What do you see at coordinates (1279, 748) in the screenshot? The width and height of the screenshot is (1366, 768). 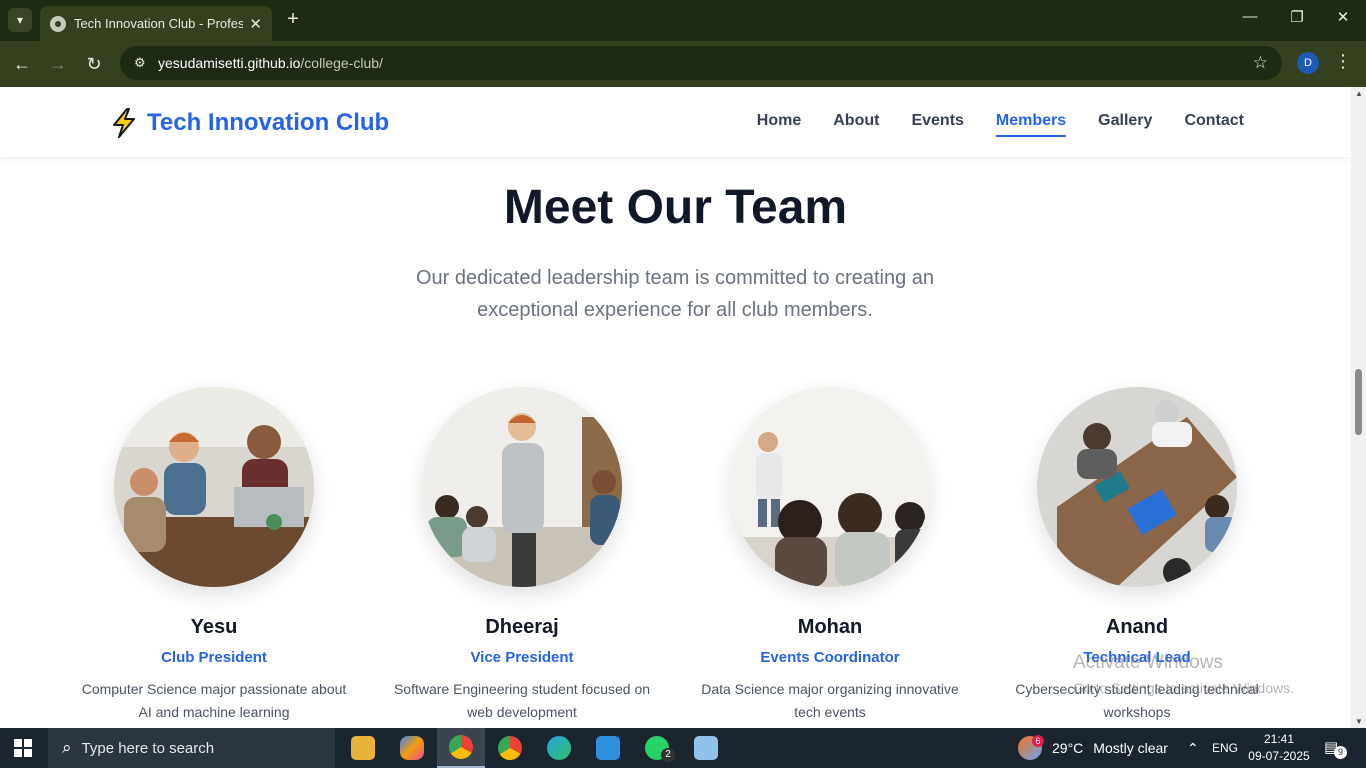 I see `taskbar-clock: 21:41 09-07-2025` at bounding box center [1279, 748].